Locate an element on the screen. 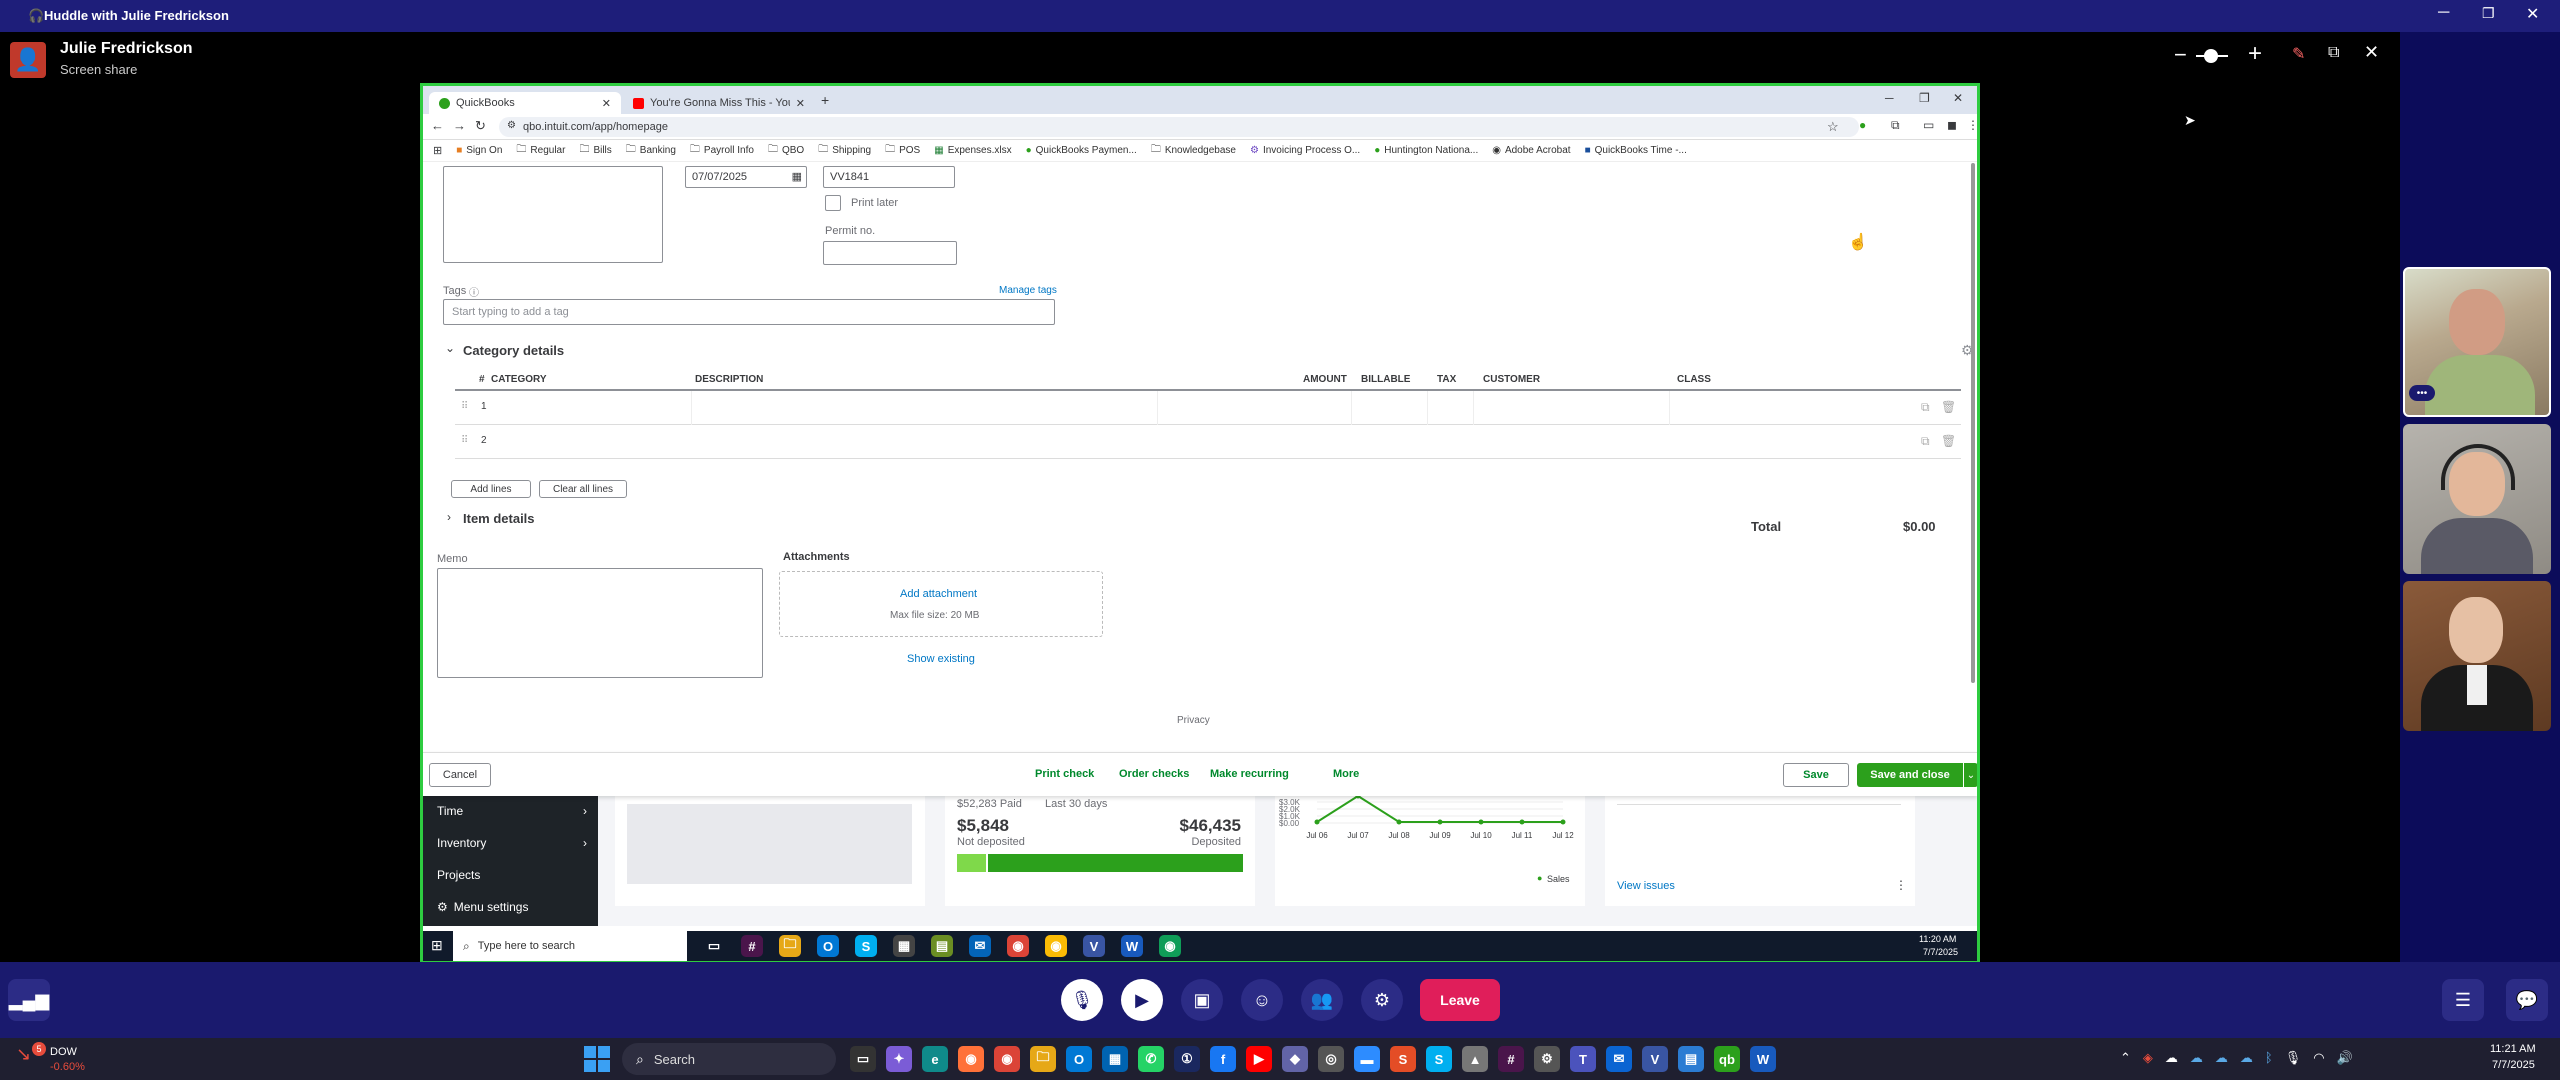  stock-widget: ↘ 5 DOW -0.60% is located at coordinates (57, 1059).